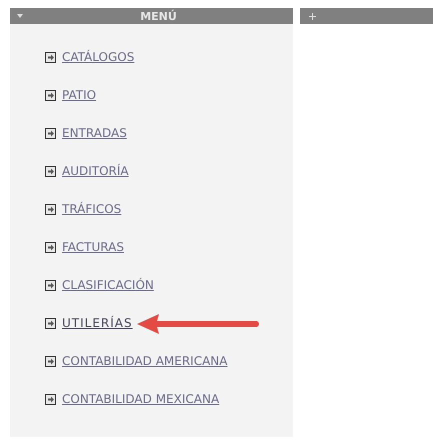  Describe the element at coordinates (366, 16) in the screenshot. I see `side-panel-header` at that location.